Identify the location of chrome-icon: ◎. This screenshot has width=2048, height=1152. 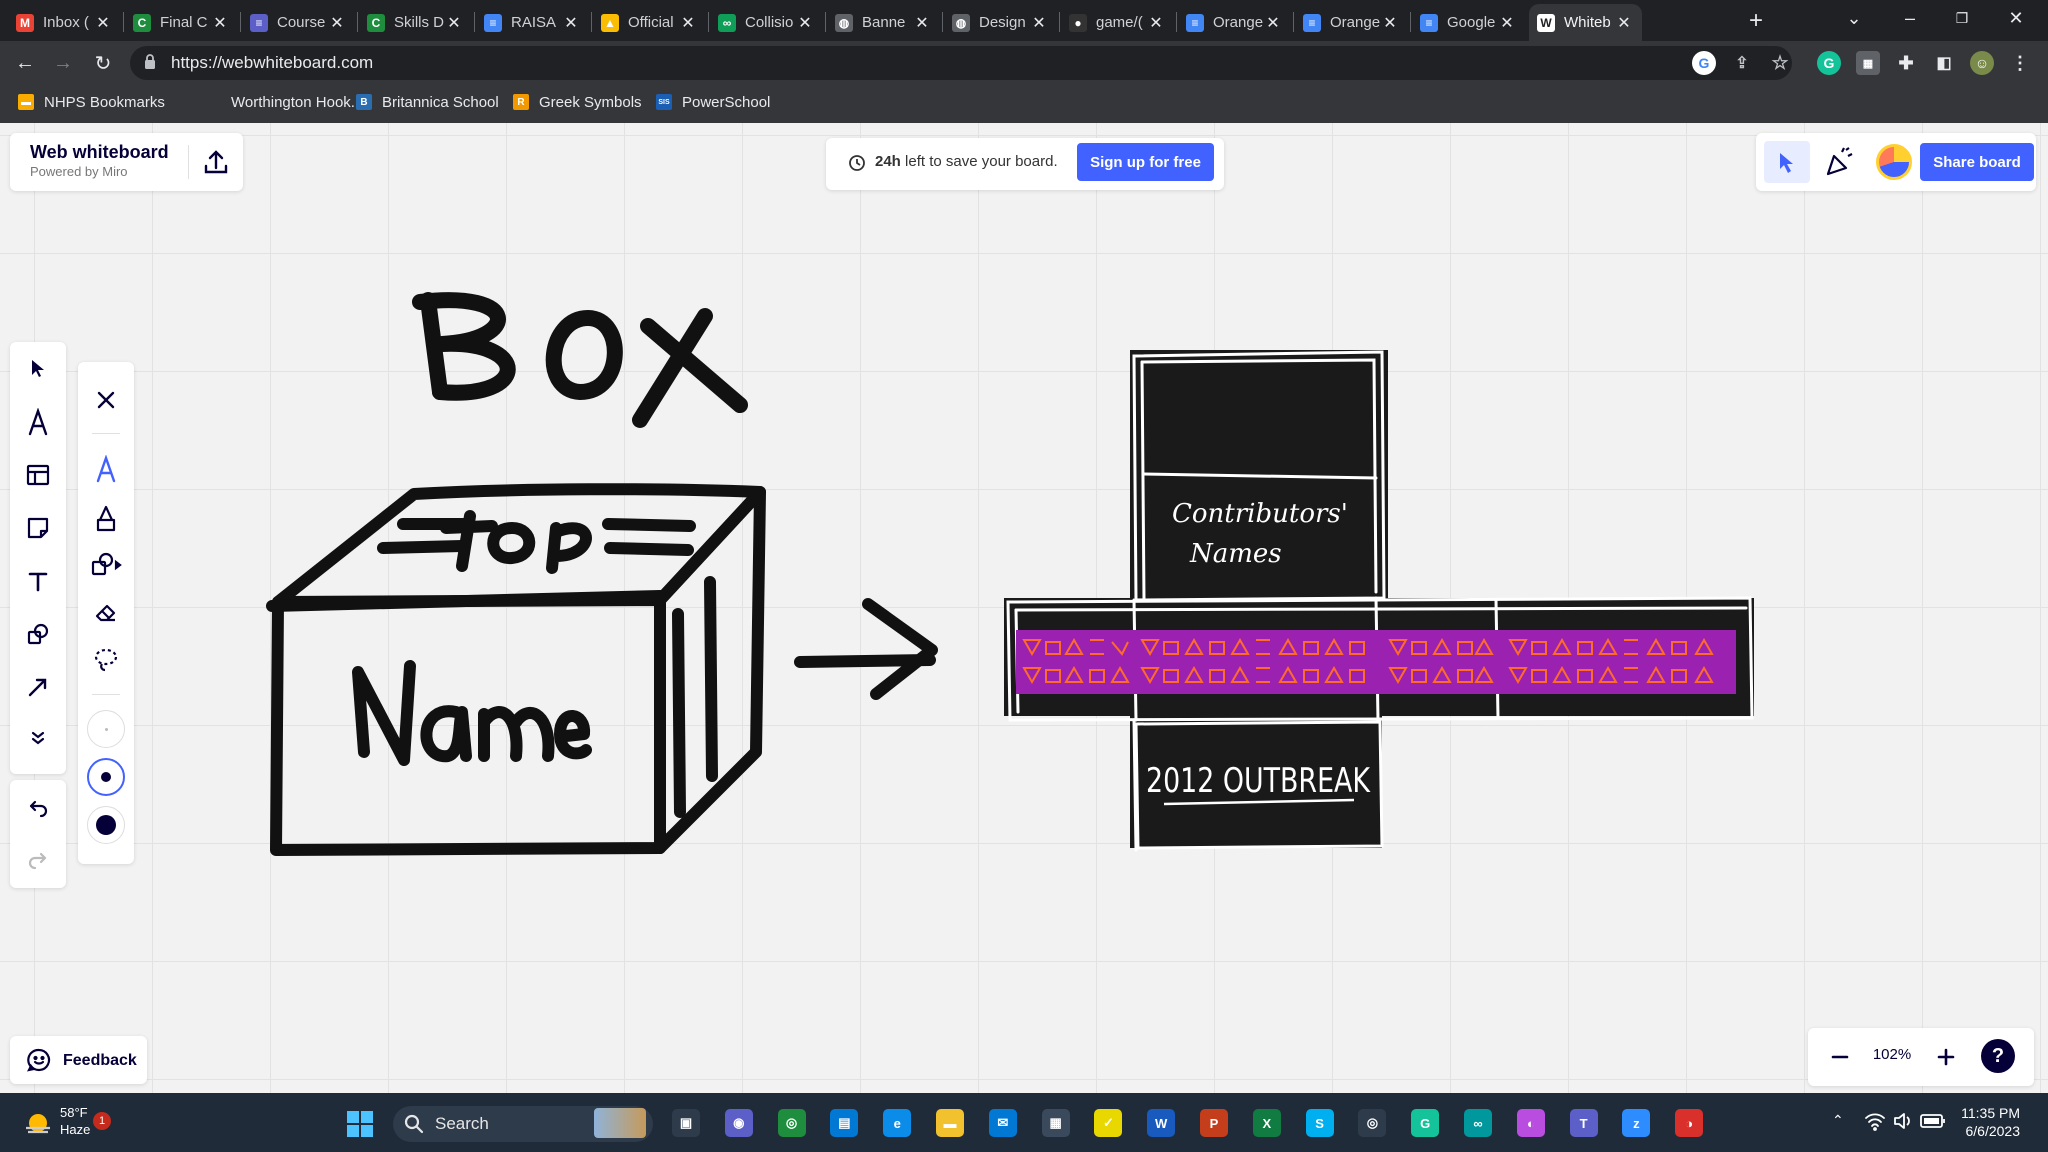
(791, 1123).